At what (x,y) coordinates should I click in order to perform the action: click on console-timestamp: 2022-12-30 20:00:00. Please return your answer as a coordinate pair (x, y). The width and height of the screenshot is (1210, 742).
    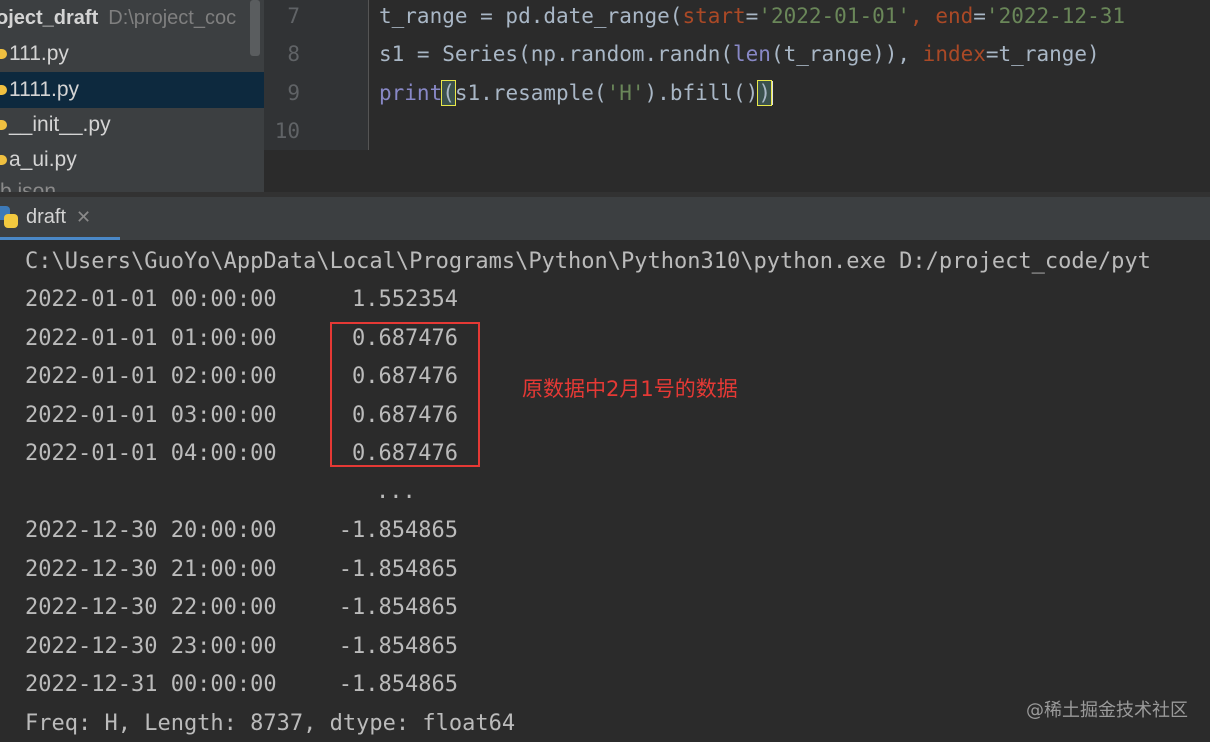
    Looking at the image, I should click on (151, 530).